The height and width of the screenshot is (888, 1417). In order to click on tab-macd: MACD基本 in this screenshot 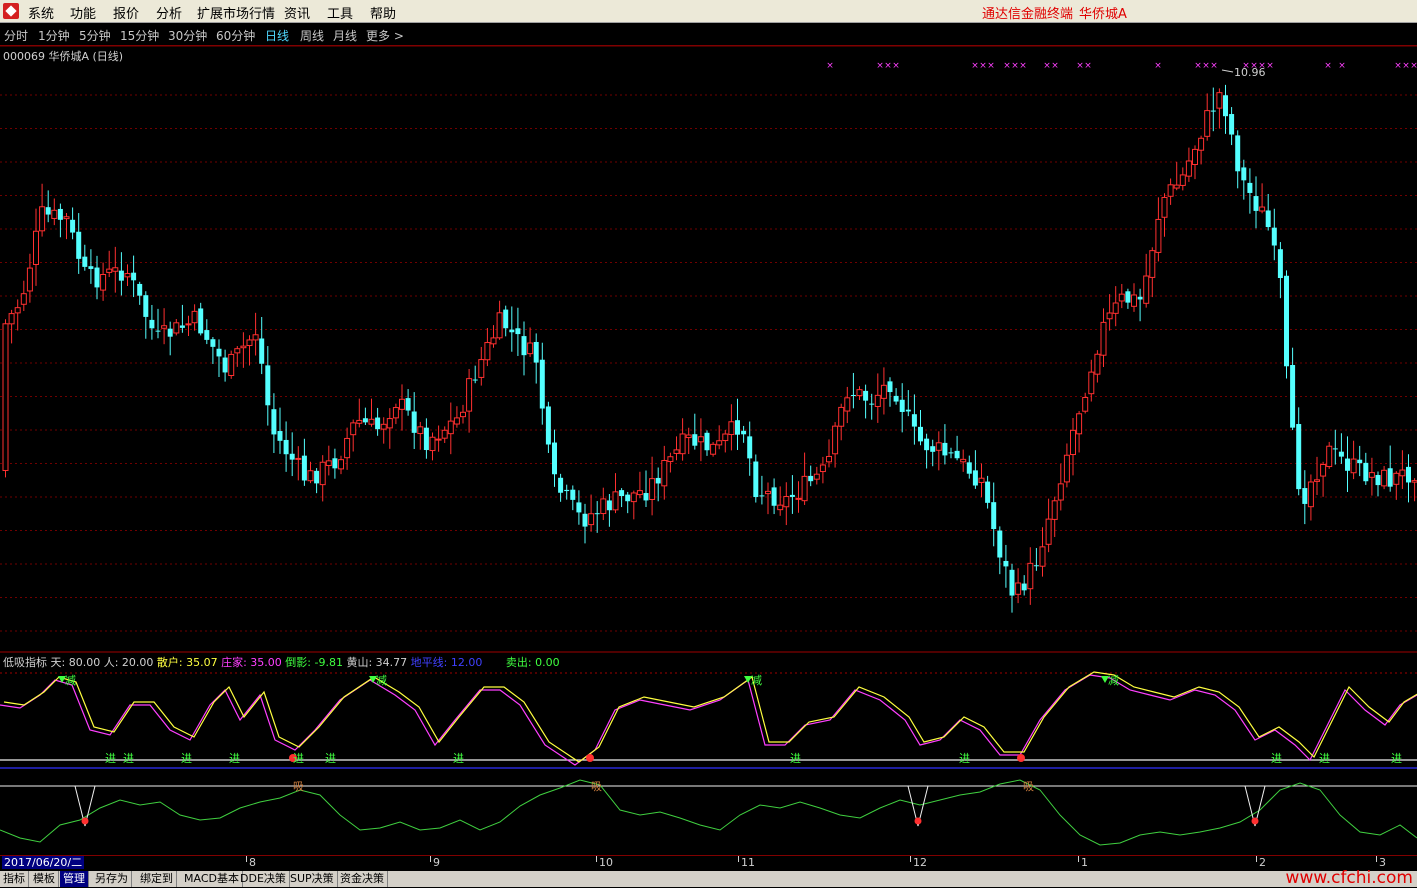, I will do `click(212, 879)`.